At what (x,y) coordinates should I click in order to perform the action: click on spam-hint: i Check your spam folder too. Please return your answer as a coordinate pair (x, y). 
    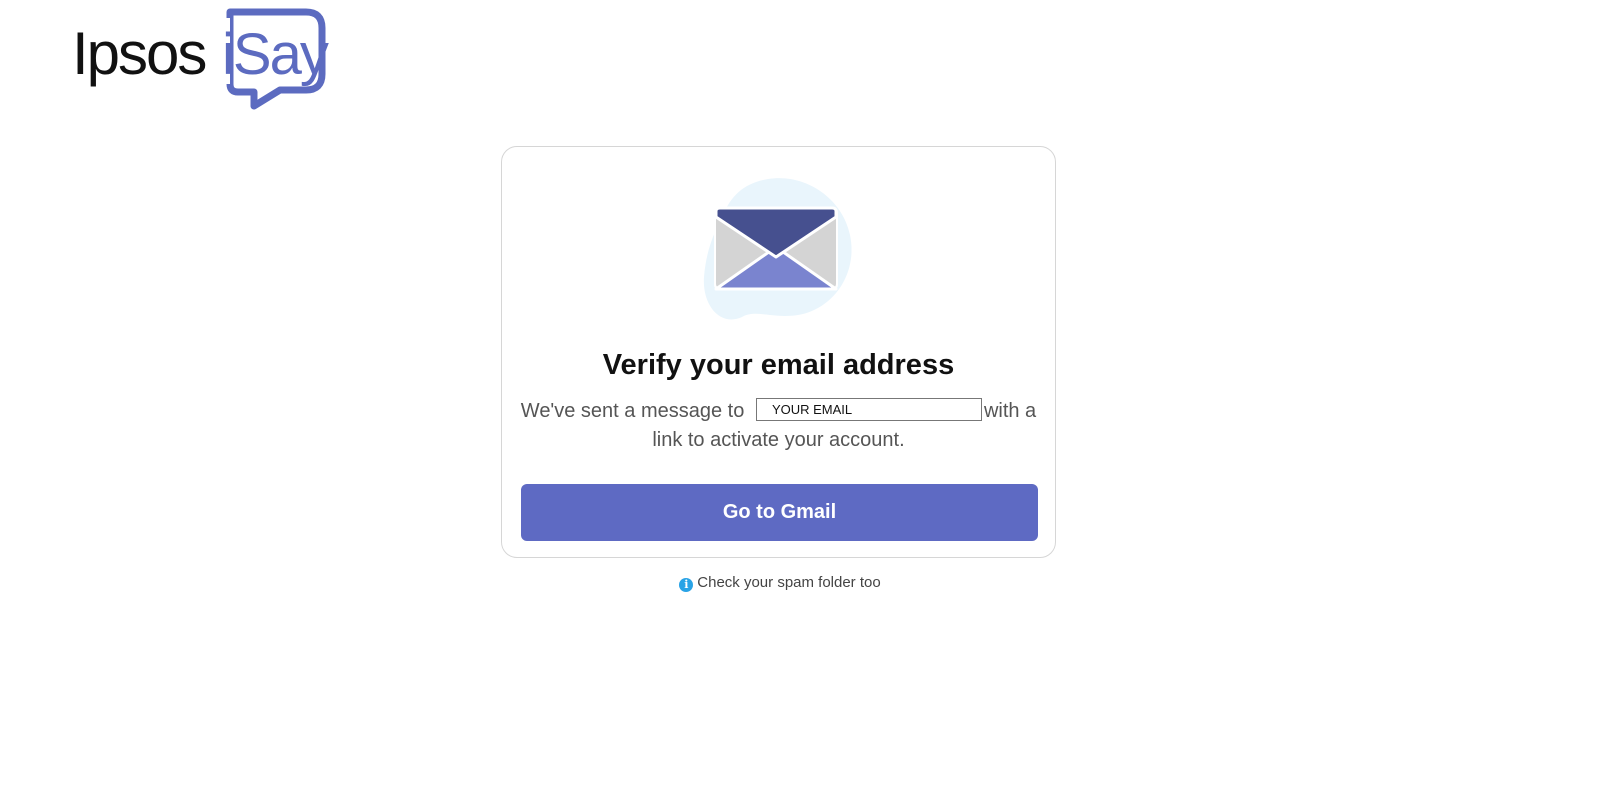
    Looking at the image, I should click on (780, 583).